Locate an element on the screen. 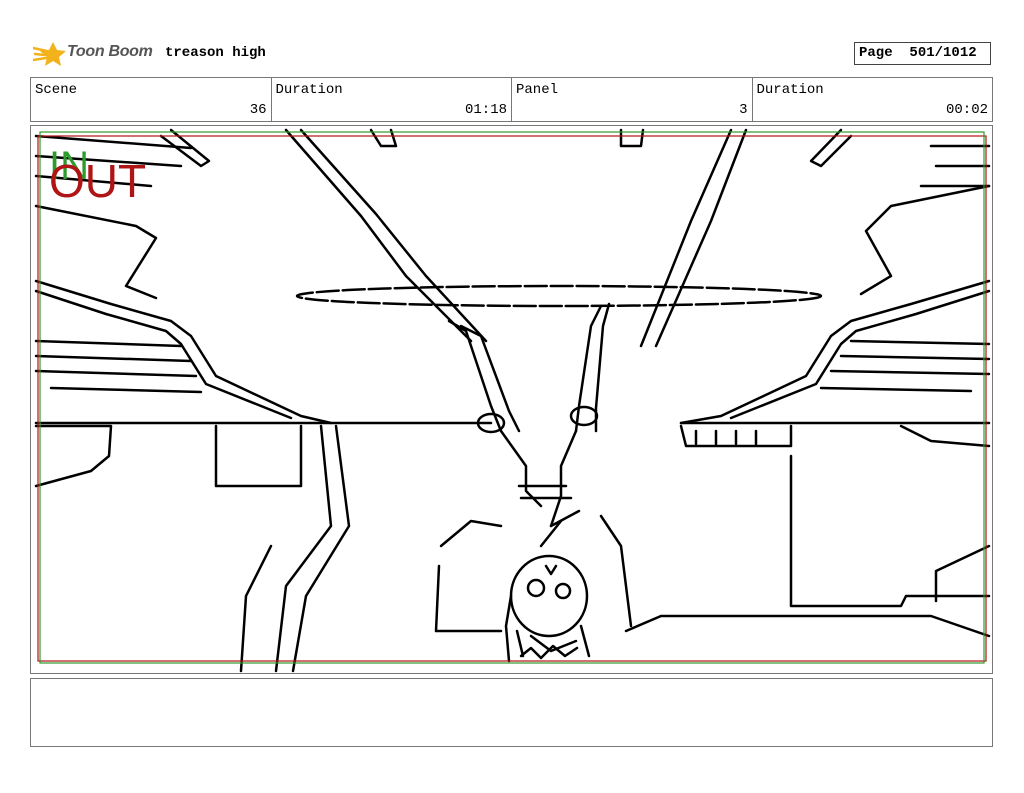  star-burst-icon is located at coordinates (49, 54).